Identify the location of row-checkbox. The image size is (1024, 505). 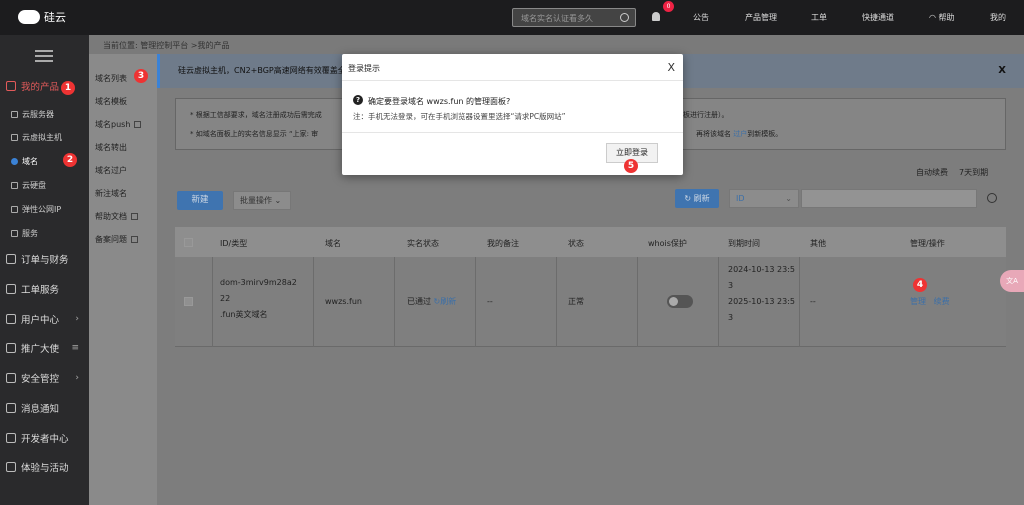
(188, 301).